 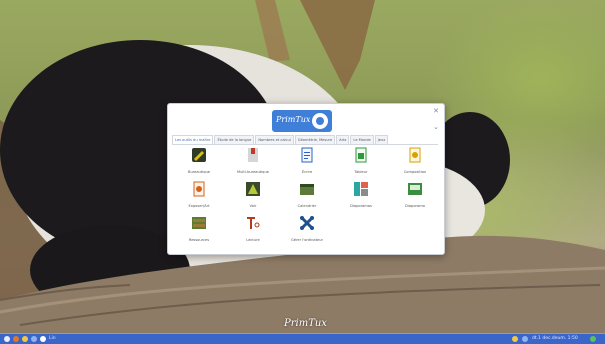 I want to click on layout-icon, so click(x=415, y=155).